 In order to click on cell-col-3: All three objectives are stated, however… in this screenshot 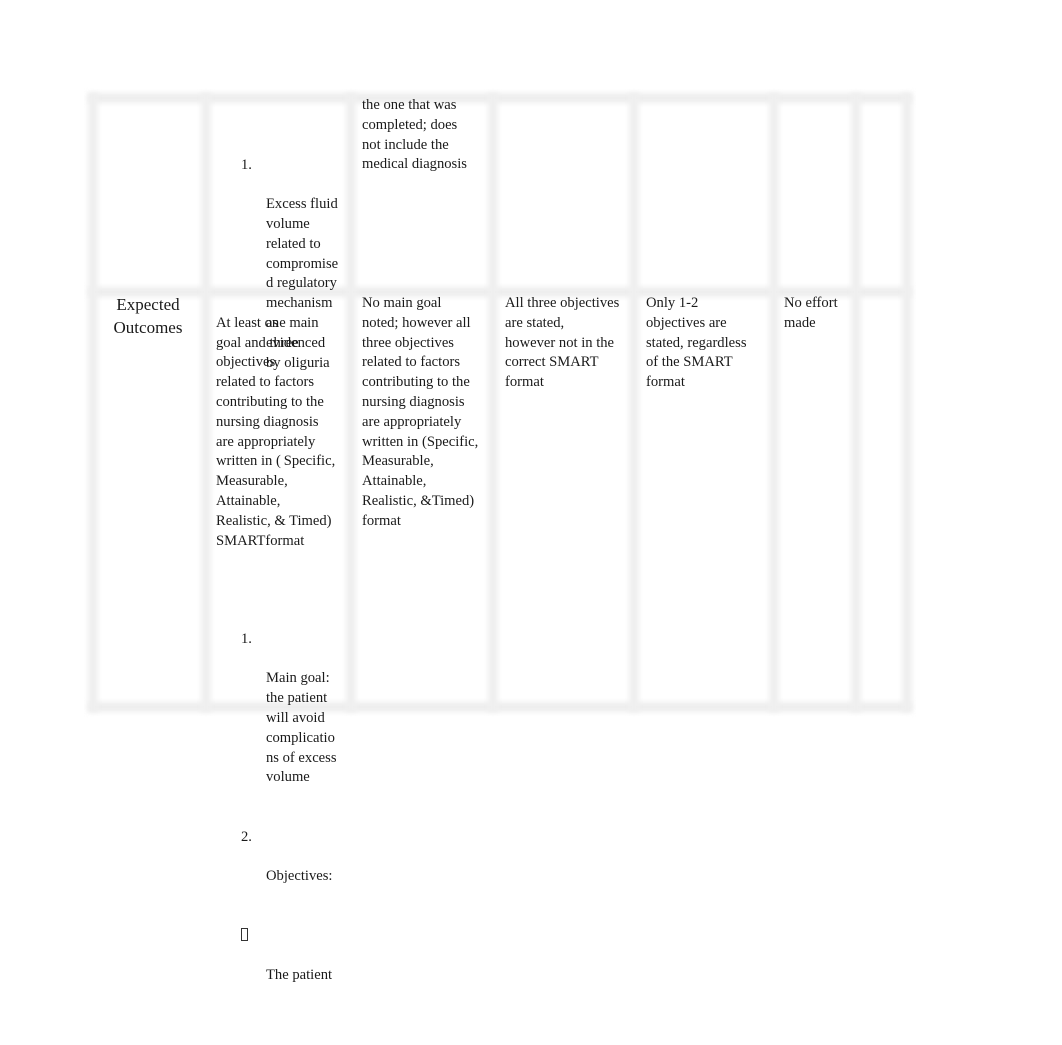, I will do `click(562, 343)`.